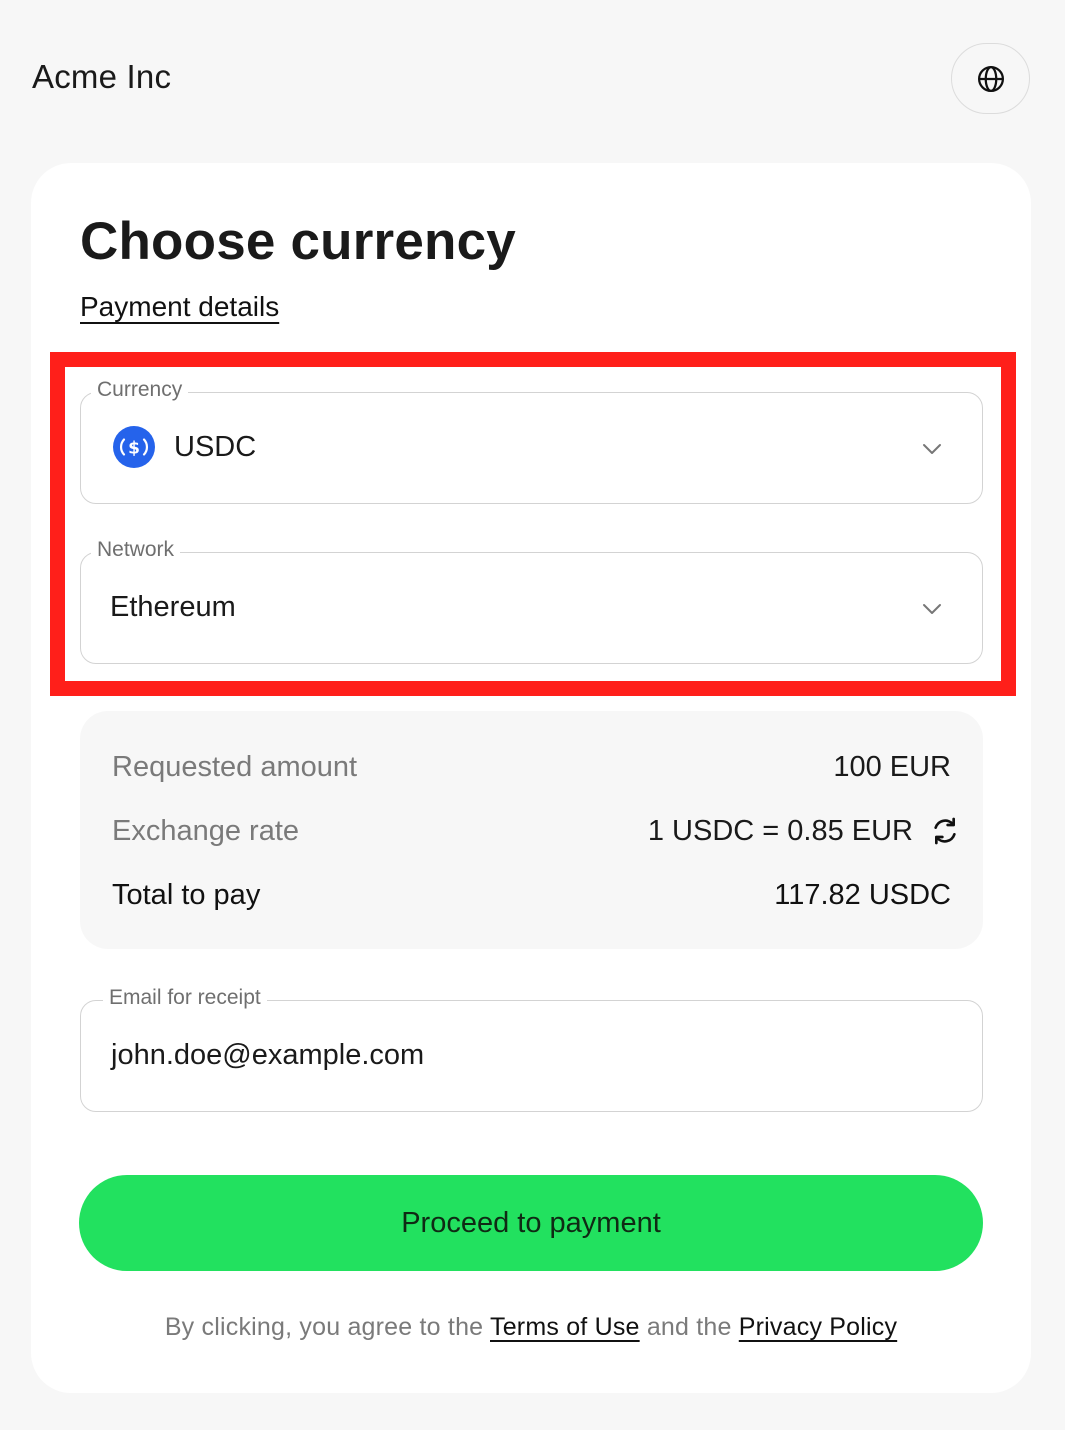  I want to click on requested-amount-value: 100 EUR, so click(892, 766).